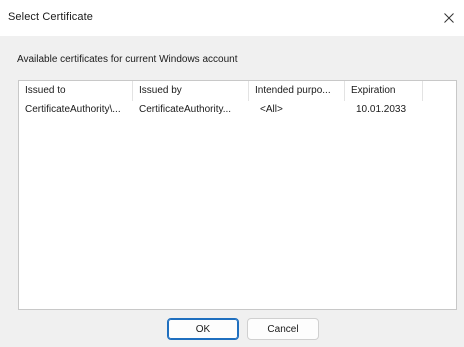  What do you see at coordinates (232, 18) in the screenshot?
I see `title-bar: Select Certificate` at bounding box center [232, 18].